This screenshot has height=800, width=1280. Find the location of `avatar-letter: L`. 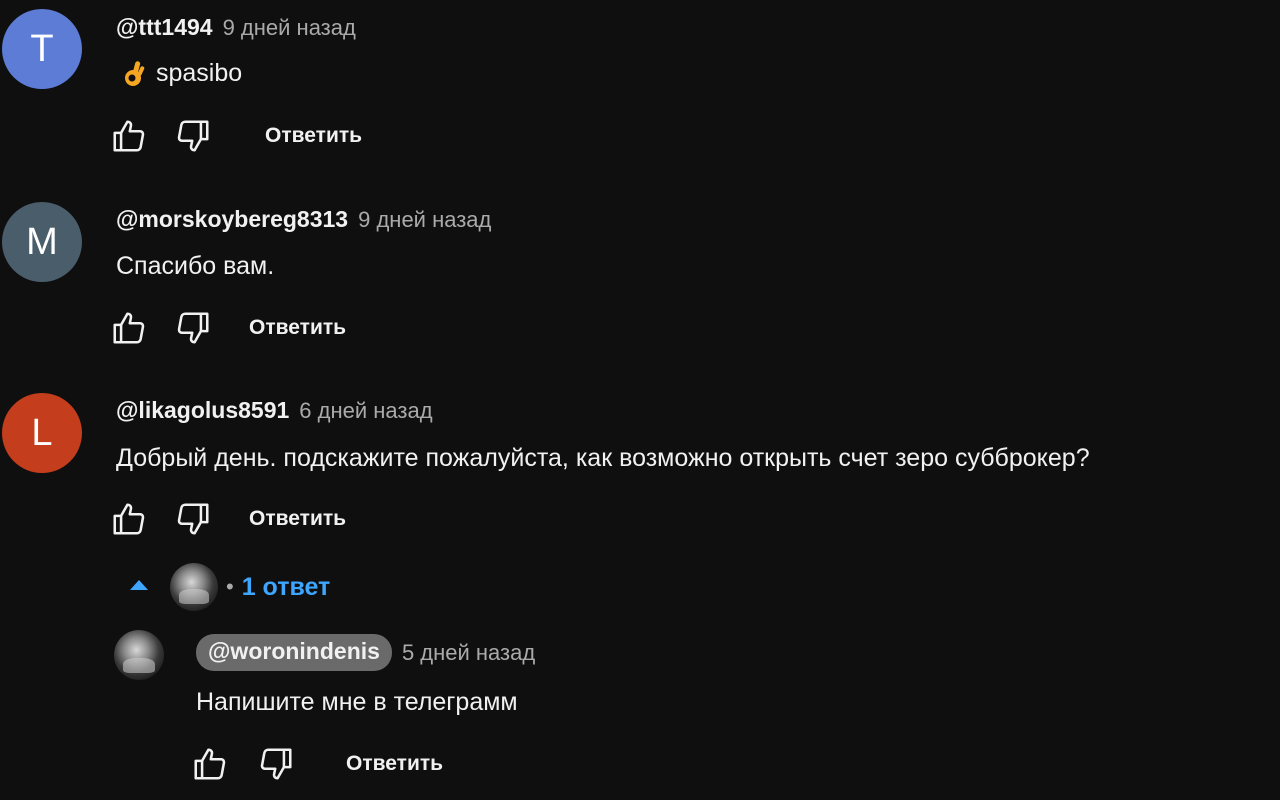

avatar-letter: L is located at coordinates (42, 432).